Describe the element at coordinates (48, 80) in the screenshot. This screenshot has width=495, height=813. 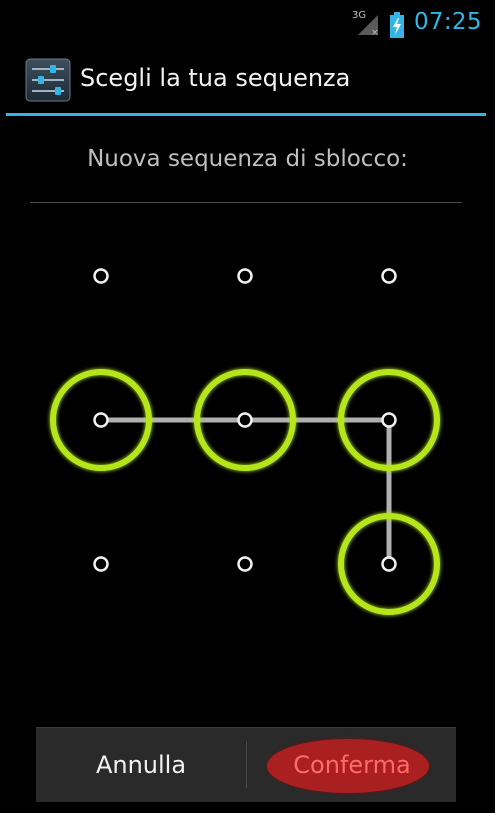
I see `settings-sliders-icon` at that location.